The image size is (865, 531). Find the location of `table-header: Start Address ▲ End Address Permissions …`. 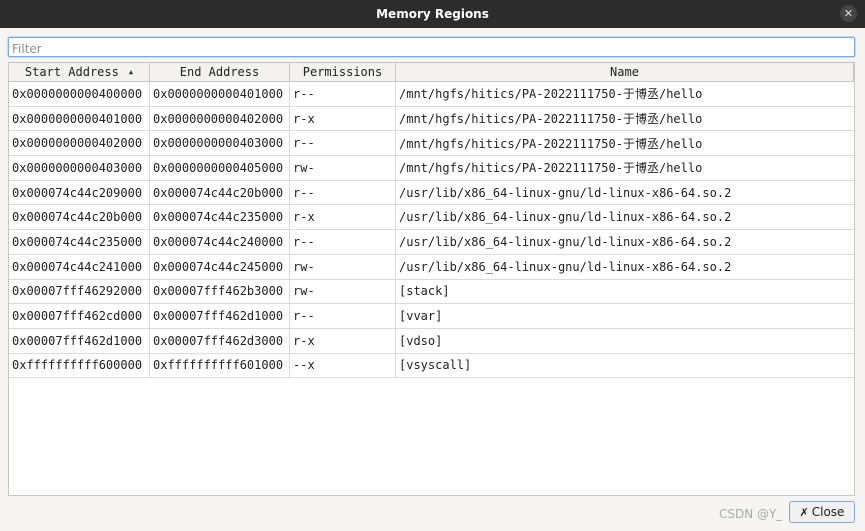

table-header: Start Address ▲ End Address Permissions … is located at coordinates (431, 72).